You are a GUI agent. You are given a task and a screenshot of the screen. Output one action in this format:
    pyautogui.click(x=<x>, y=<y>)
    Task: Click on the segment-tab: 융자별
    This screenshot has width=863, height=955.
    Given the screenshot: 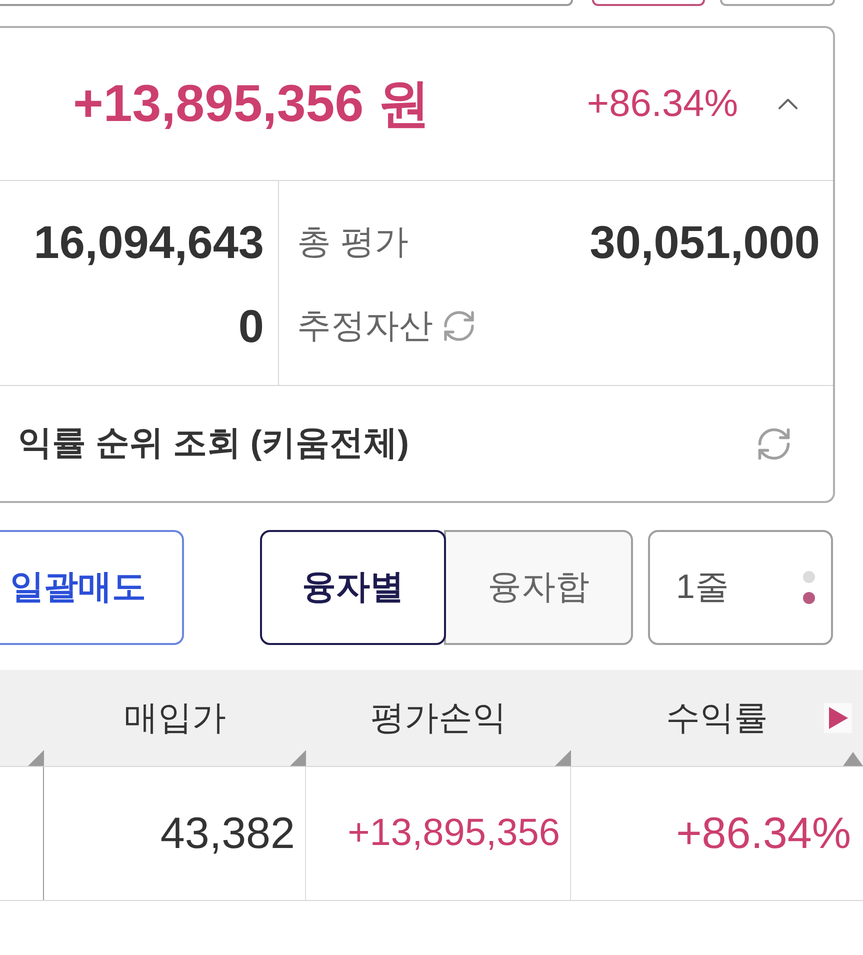 What is the action you would take?
    pyautogui.click(x=353, y=587)
    